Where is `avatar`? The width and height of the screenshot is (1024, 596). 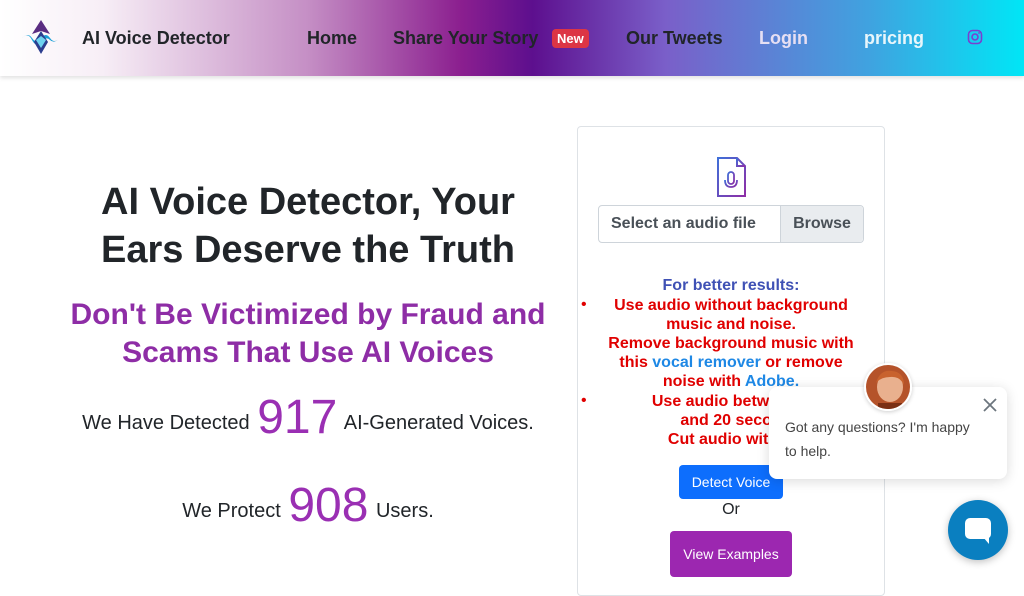 avatar is located at coordinates (888, 387).